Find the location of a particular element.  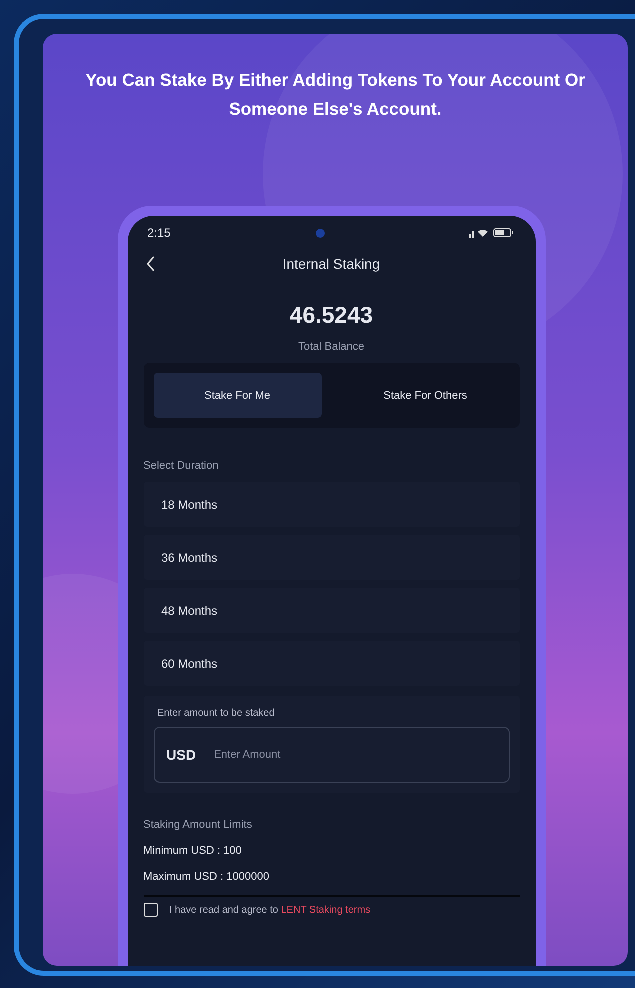

limit-text: Maximum USD : 1000000 is located at coordinates (207, 877).